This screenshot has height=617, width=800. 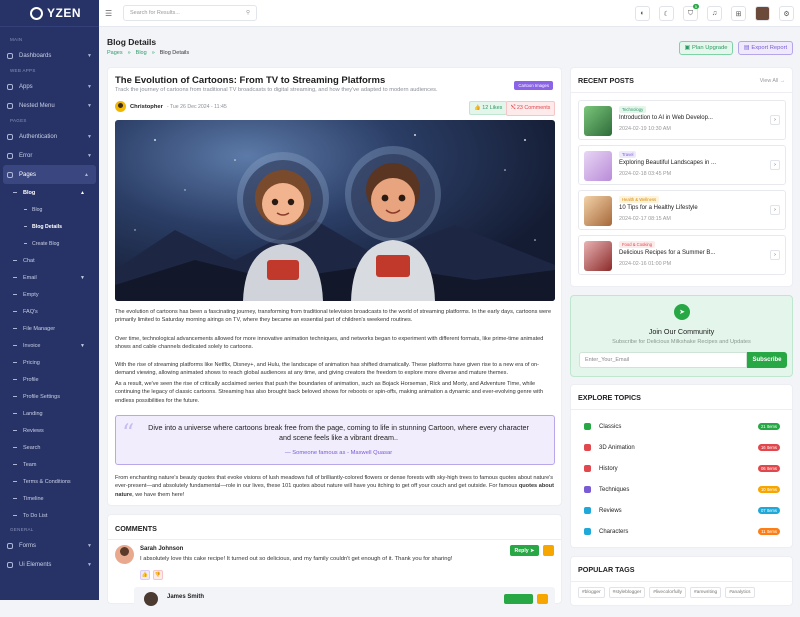 What do you see at coordinates (247, 13) in the screenshot?
I see `search-icon: ⚲` at bounding box center [247, 13].